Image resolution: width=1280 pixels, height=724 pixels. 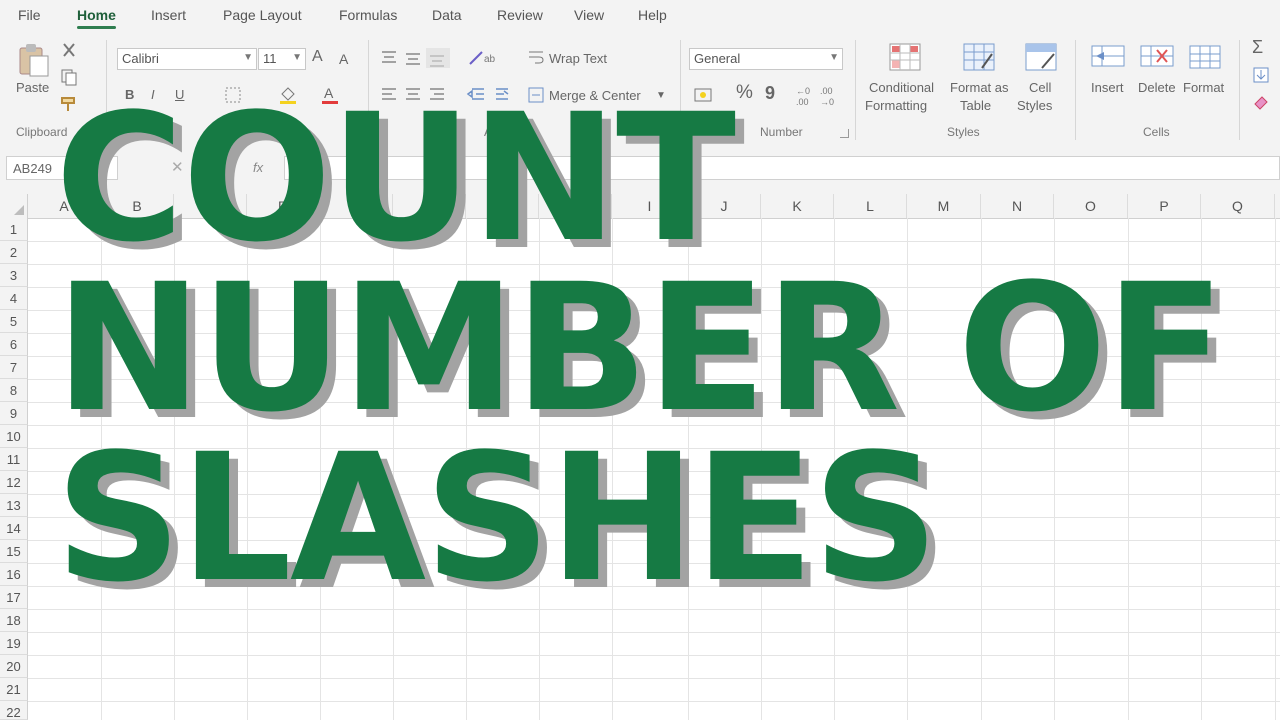 What do you see at coordinates (262, 15) in the screenshot?
I see `tab-page-layout: Page Layout` at bounding box center [262, 15].